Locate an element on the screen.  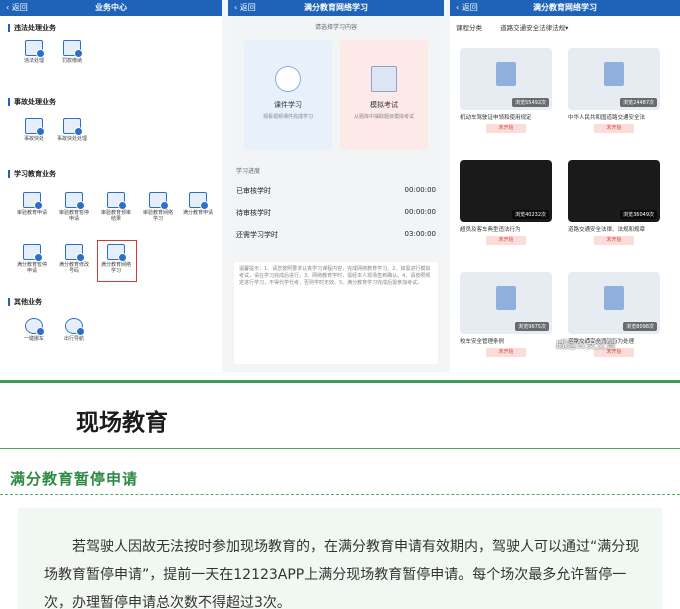
accident-quick-button: 事故快处 is located at coordinates (34, 130).